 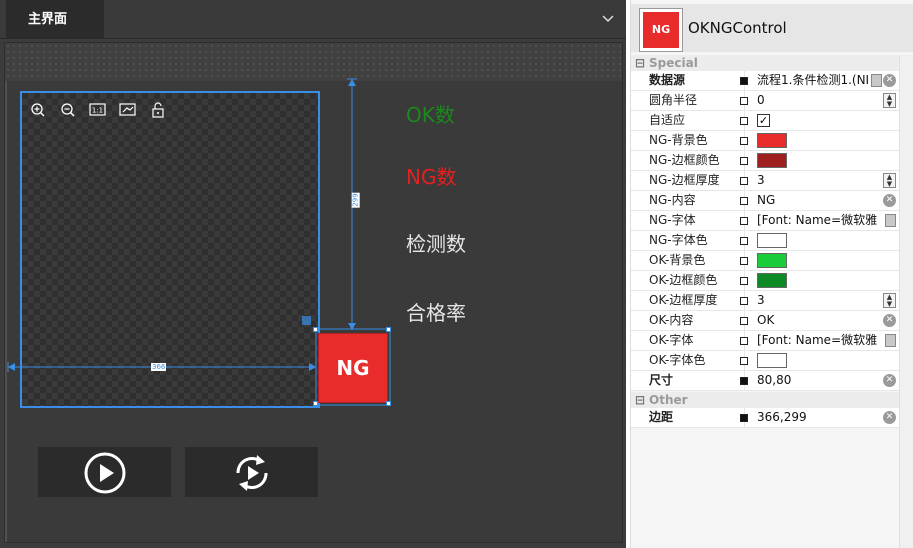 I want to click on prop-row-ok-font: OK-字体 [Font: Name=微软雅黑, so click(x=772, y=341).